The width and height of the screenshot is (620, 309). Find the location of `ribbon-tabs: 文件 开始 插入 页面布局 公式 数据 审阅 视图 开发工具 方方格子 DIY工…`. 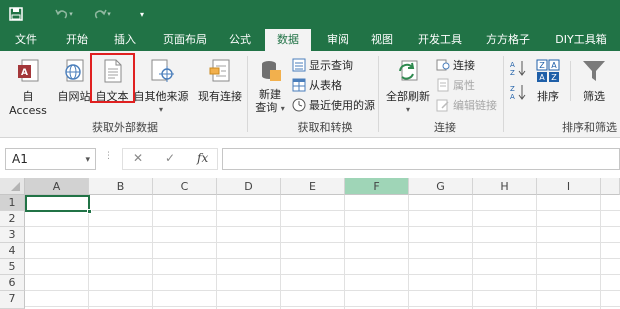

ribbon-tabs: 文件 开始 插入 页面布局 公式 数据 审阅 视图 开发工具 方方格子 DIY工… is located at coordinates (310, 40).